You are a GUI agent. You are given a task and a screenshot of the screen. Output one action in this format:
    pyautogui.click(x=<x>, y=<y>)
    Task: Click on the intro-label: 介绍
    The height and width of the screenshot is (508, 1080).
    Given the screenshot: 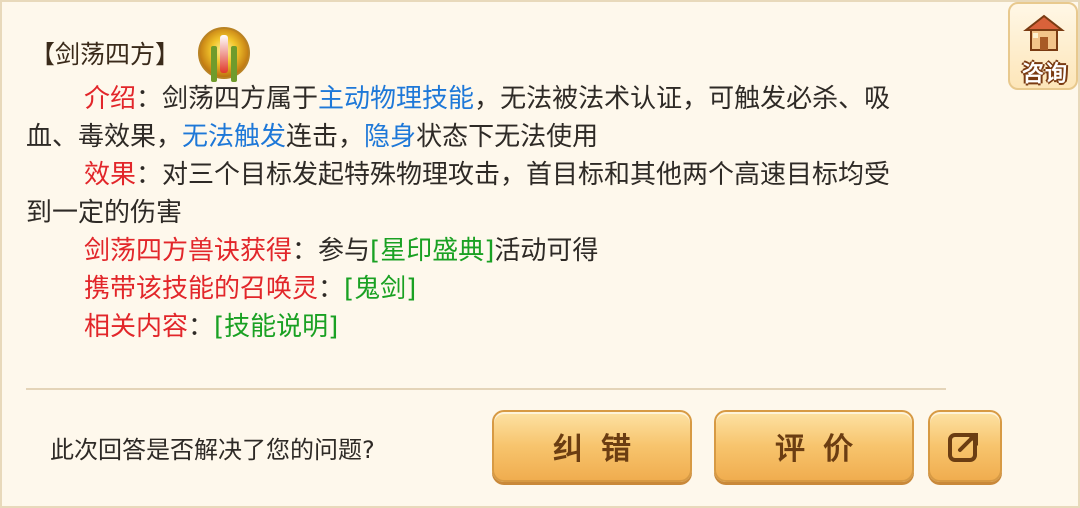 What is the action you would take?
    pyautogui.click(x=110, y=99)
    